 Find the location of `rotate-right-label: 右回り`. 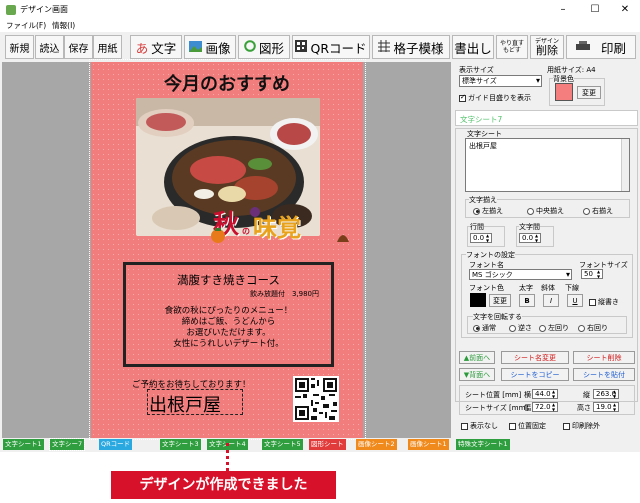

rotate-right-label: 右回り is located at coordinates (597, 328).